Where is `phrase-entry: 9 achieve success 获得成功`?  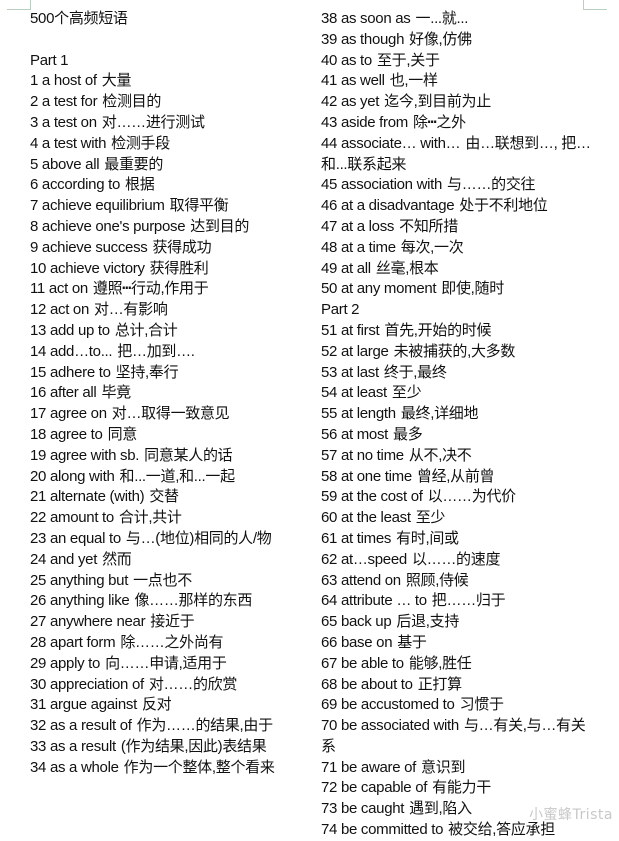 phrase-entry: 9 achieve success 获得成功 is located at coordinates (161, 248).